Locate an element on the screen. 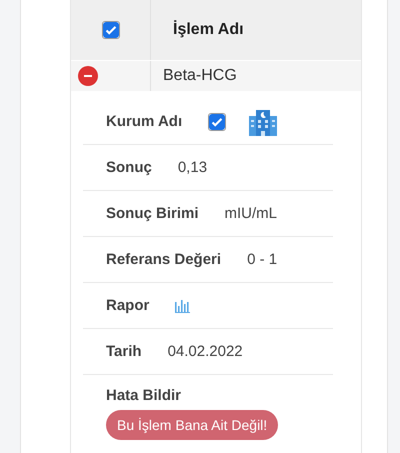  field-label: Referans Değeri is located at coordinates (164, 259).